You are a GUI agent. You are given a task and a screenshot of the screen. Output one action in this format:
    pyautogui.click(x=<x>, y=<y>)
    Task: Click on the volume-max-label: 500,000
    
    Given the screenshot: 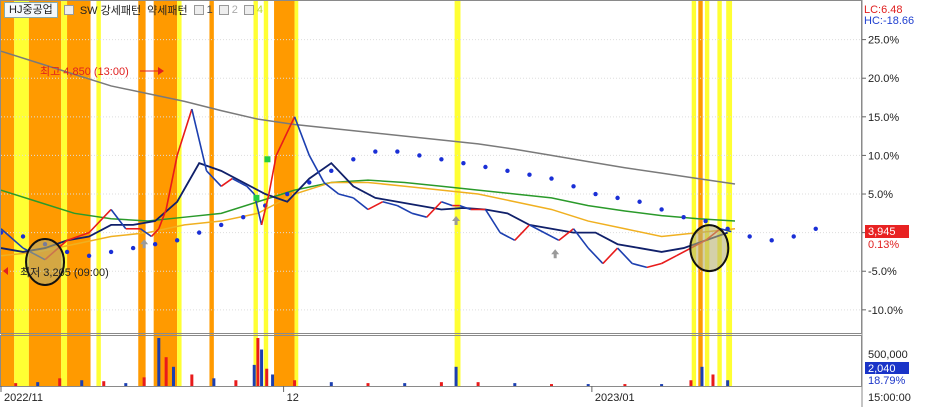 What is the action you would take?
    pyautogui.click(x=888, y=355)
    